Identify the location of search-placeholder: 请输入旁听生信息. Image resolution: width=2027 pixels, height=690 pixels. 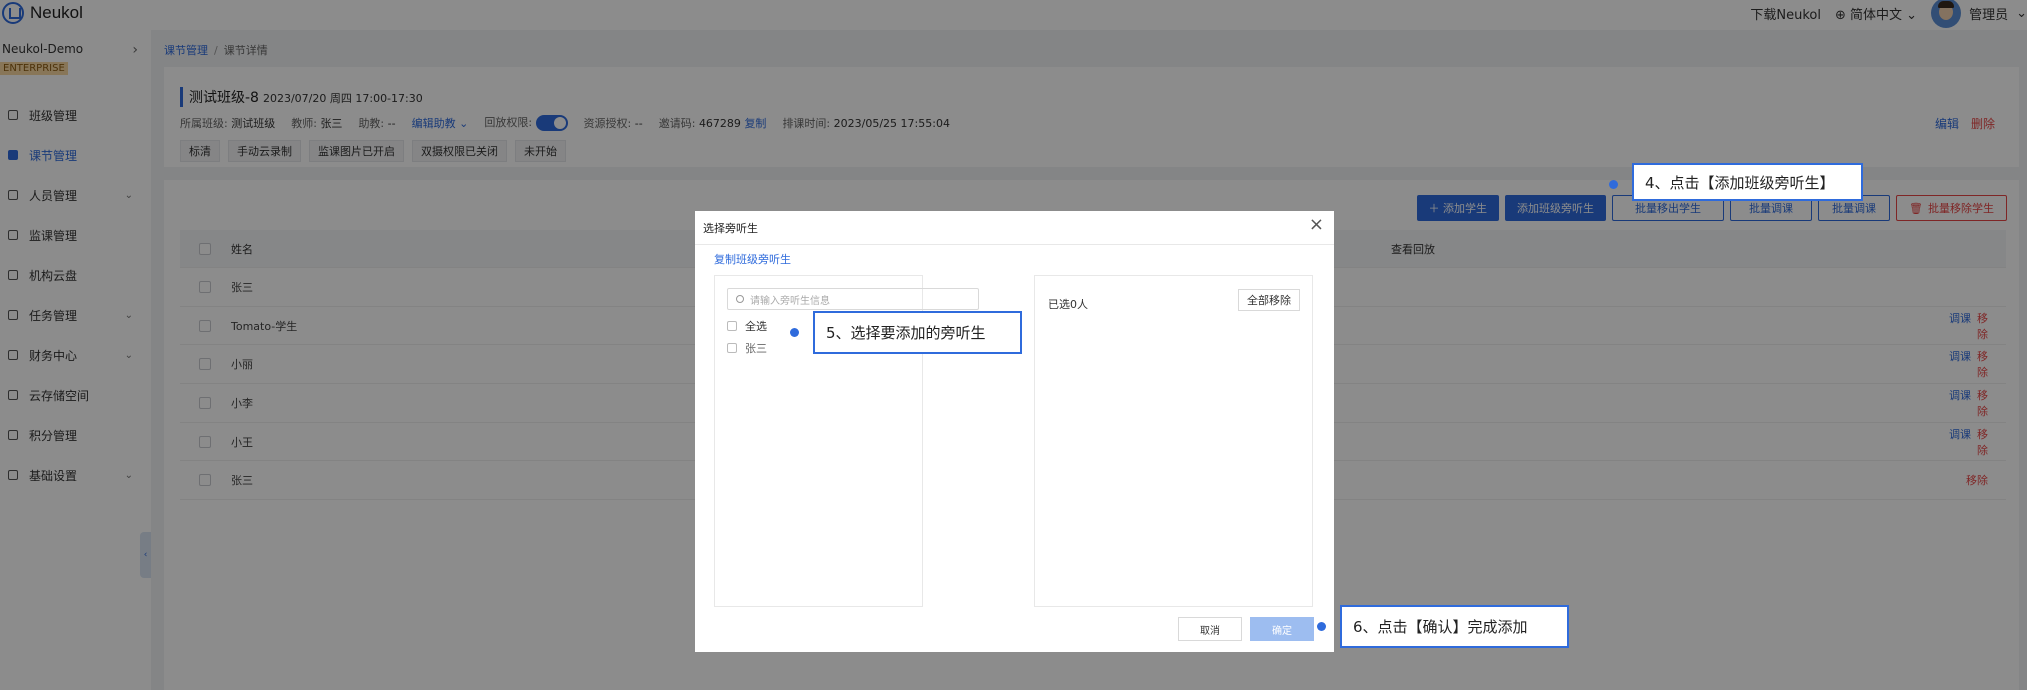
(790, 301).